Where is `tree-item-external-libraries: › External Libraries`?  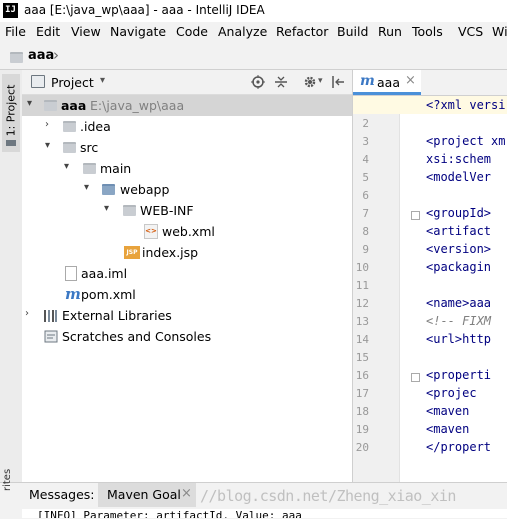 tree-item-external-libraries: › External Libraries is located at coordinates (187, 315).